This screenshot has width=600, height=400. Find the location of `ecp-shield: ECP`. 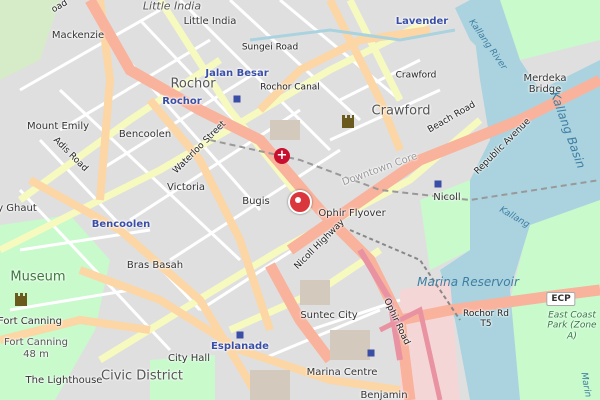

ecp-shield: ECP is located at coordinates (561, 299).